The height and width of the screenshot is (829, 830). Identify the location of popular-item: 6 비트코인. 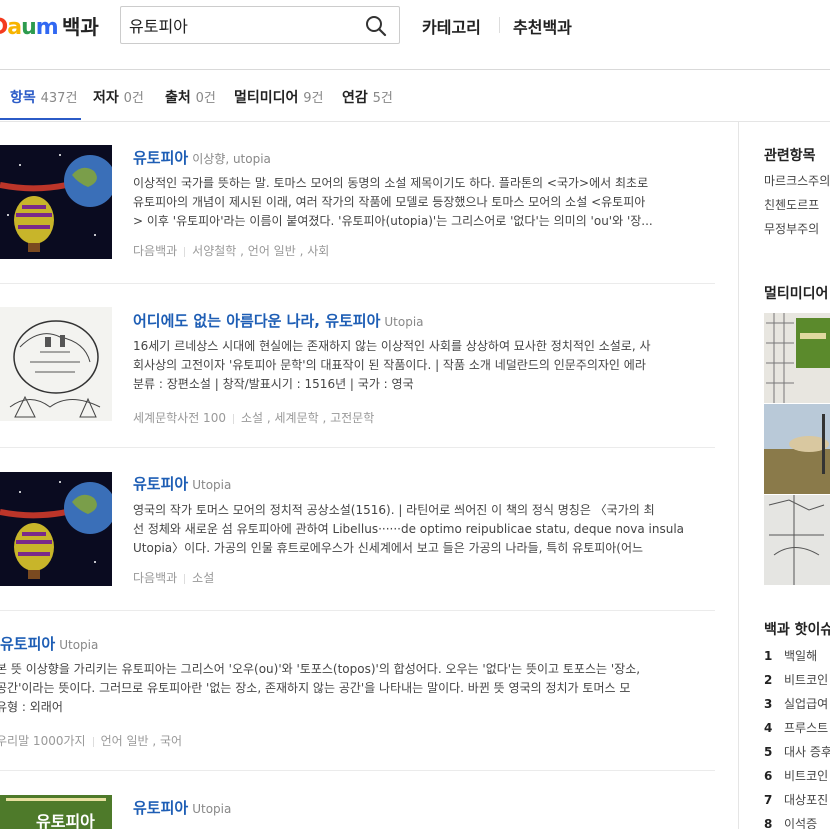
(796, 775).